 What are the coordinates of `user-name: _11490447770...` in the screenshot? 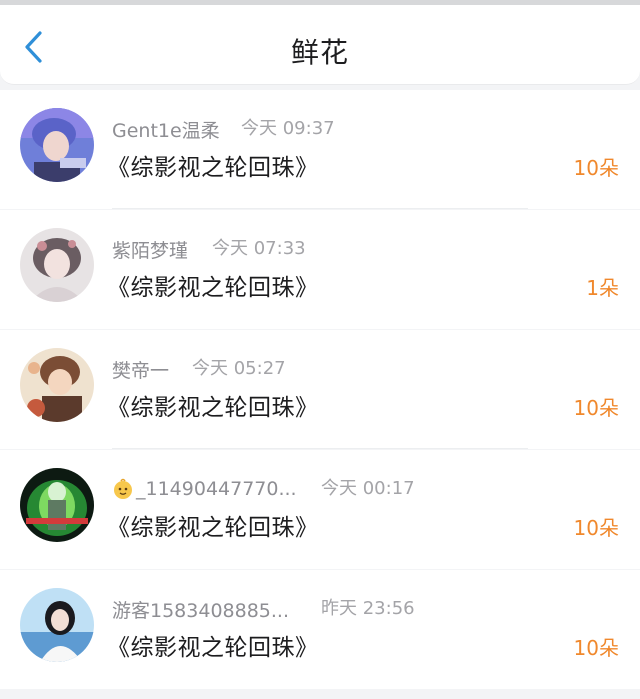 It's located at (204, 489).